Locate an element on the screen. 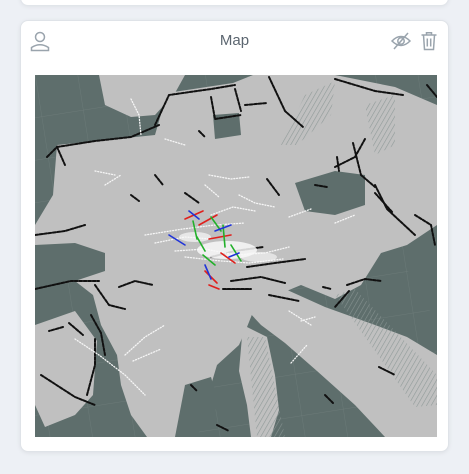  panel-header: Map is located at coordinates (234, 41).